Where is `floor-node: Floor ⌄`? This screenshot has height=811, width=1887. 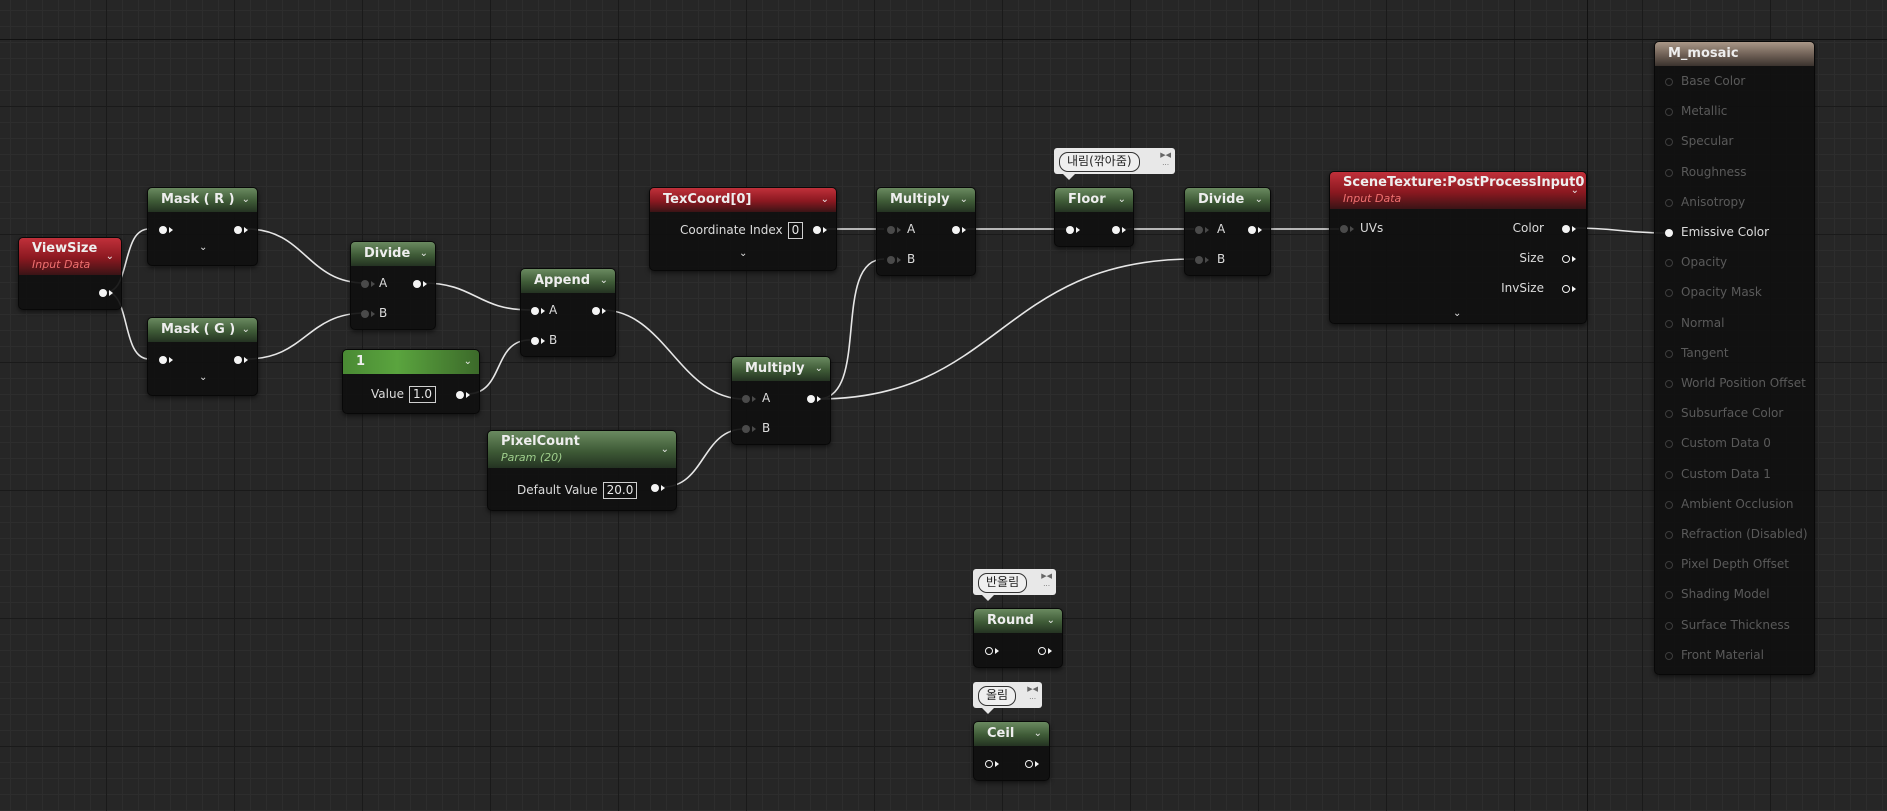
floor-node: Floor ⌄ is located at coordinates (1094, 217).